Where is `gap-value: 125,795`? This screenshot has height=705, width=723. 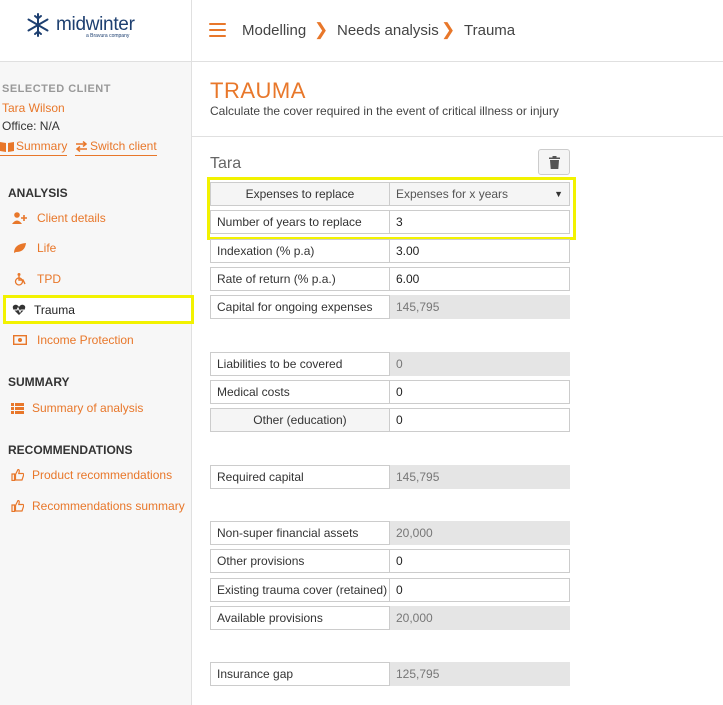 gap-value: 125,795 is located at coordinates (480, 674).